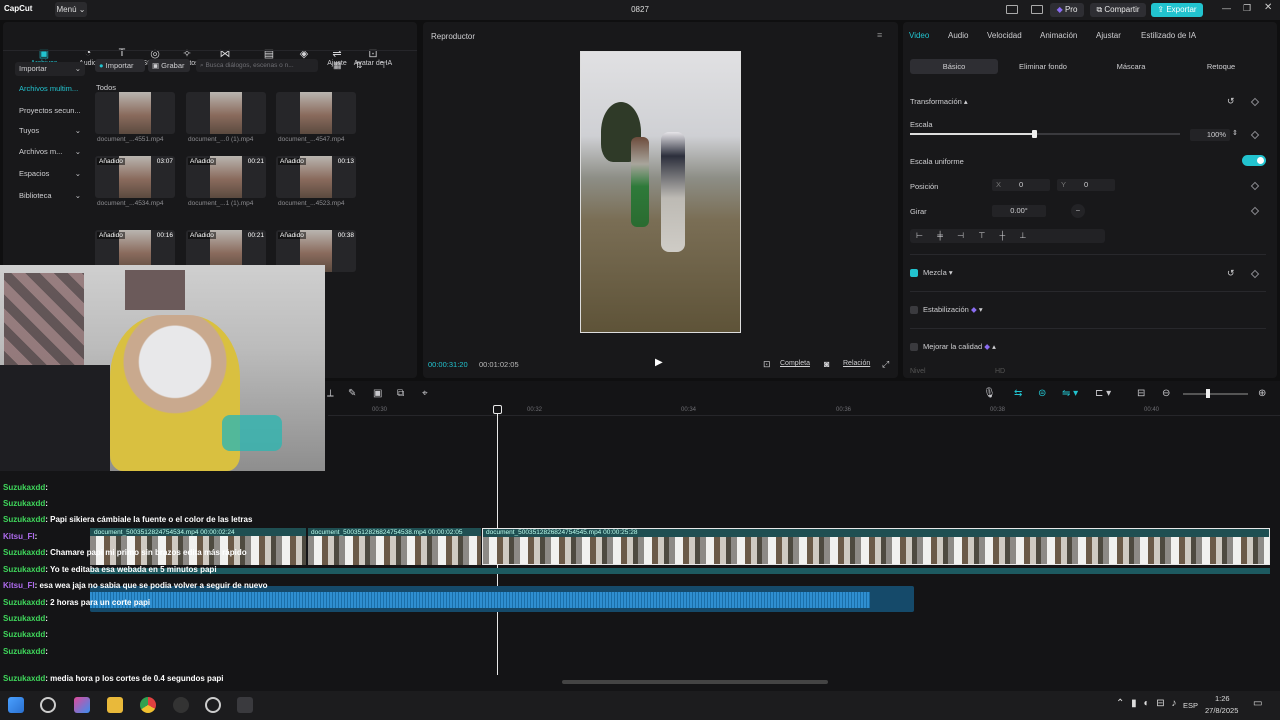  I want to click on snap-icon: ⇋ ▾, so click(1070, 393).